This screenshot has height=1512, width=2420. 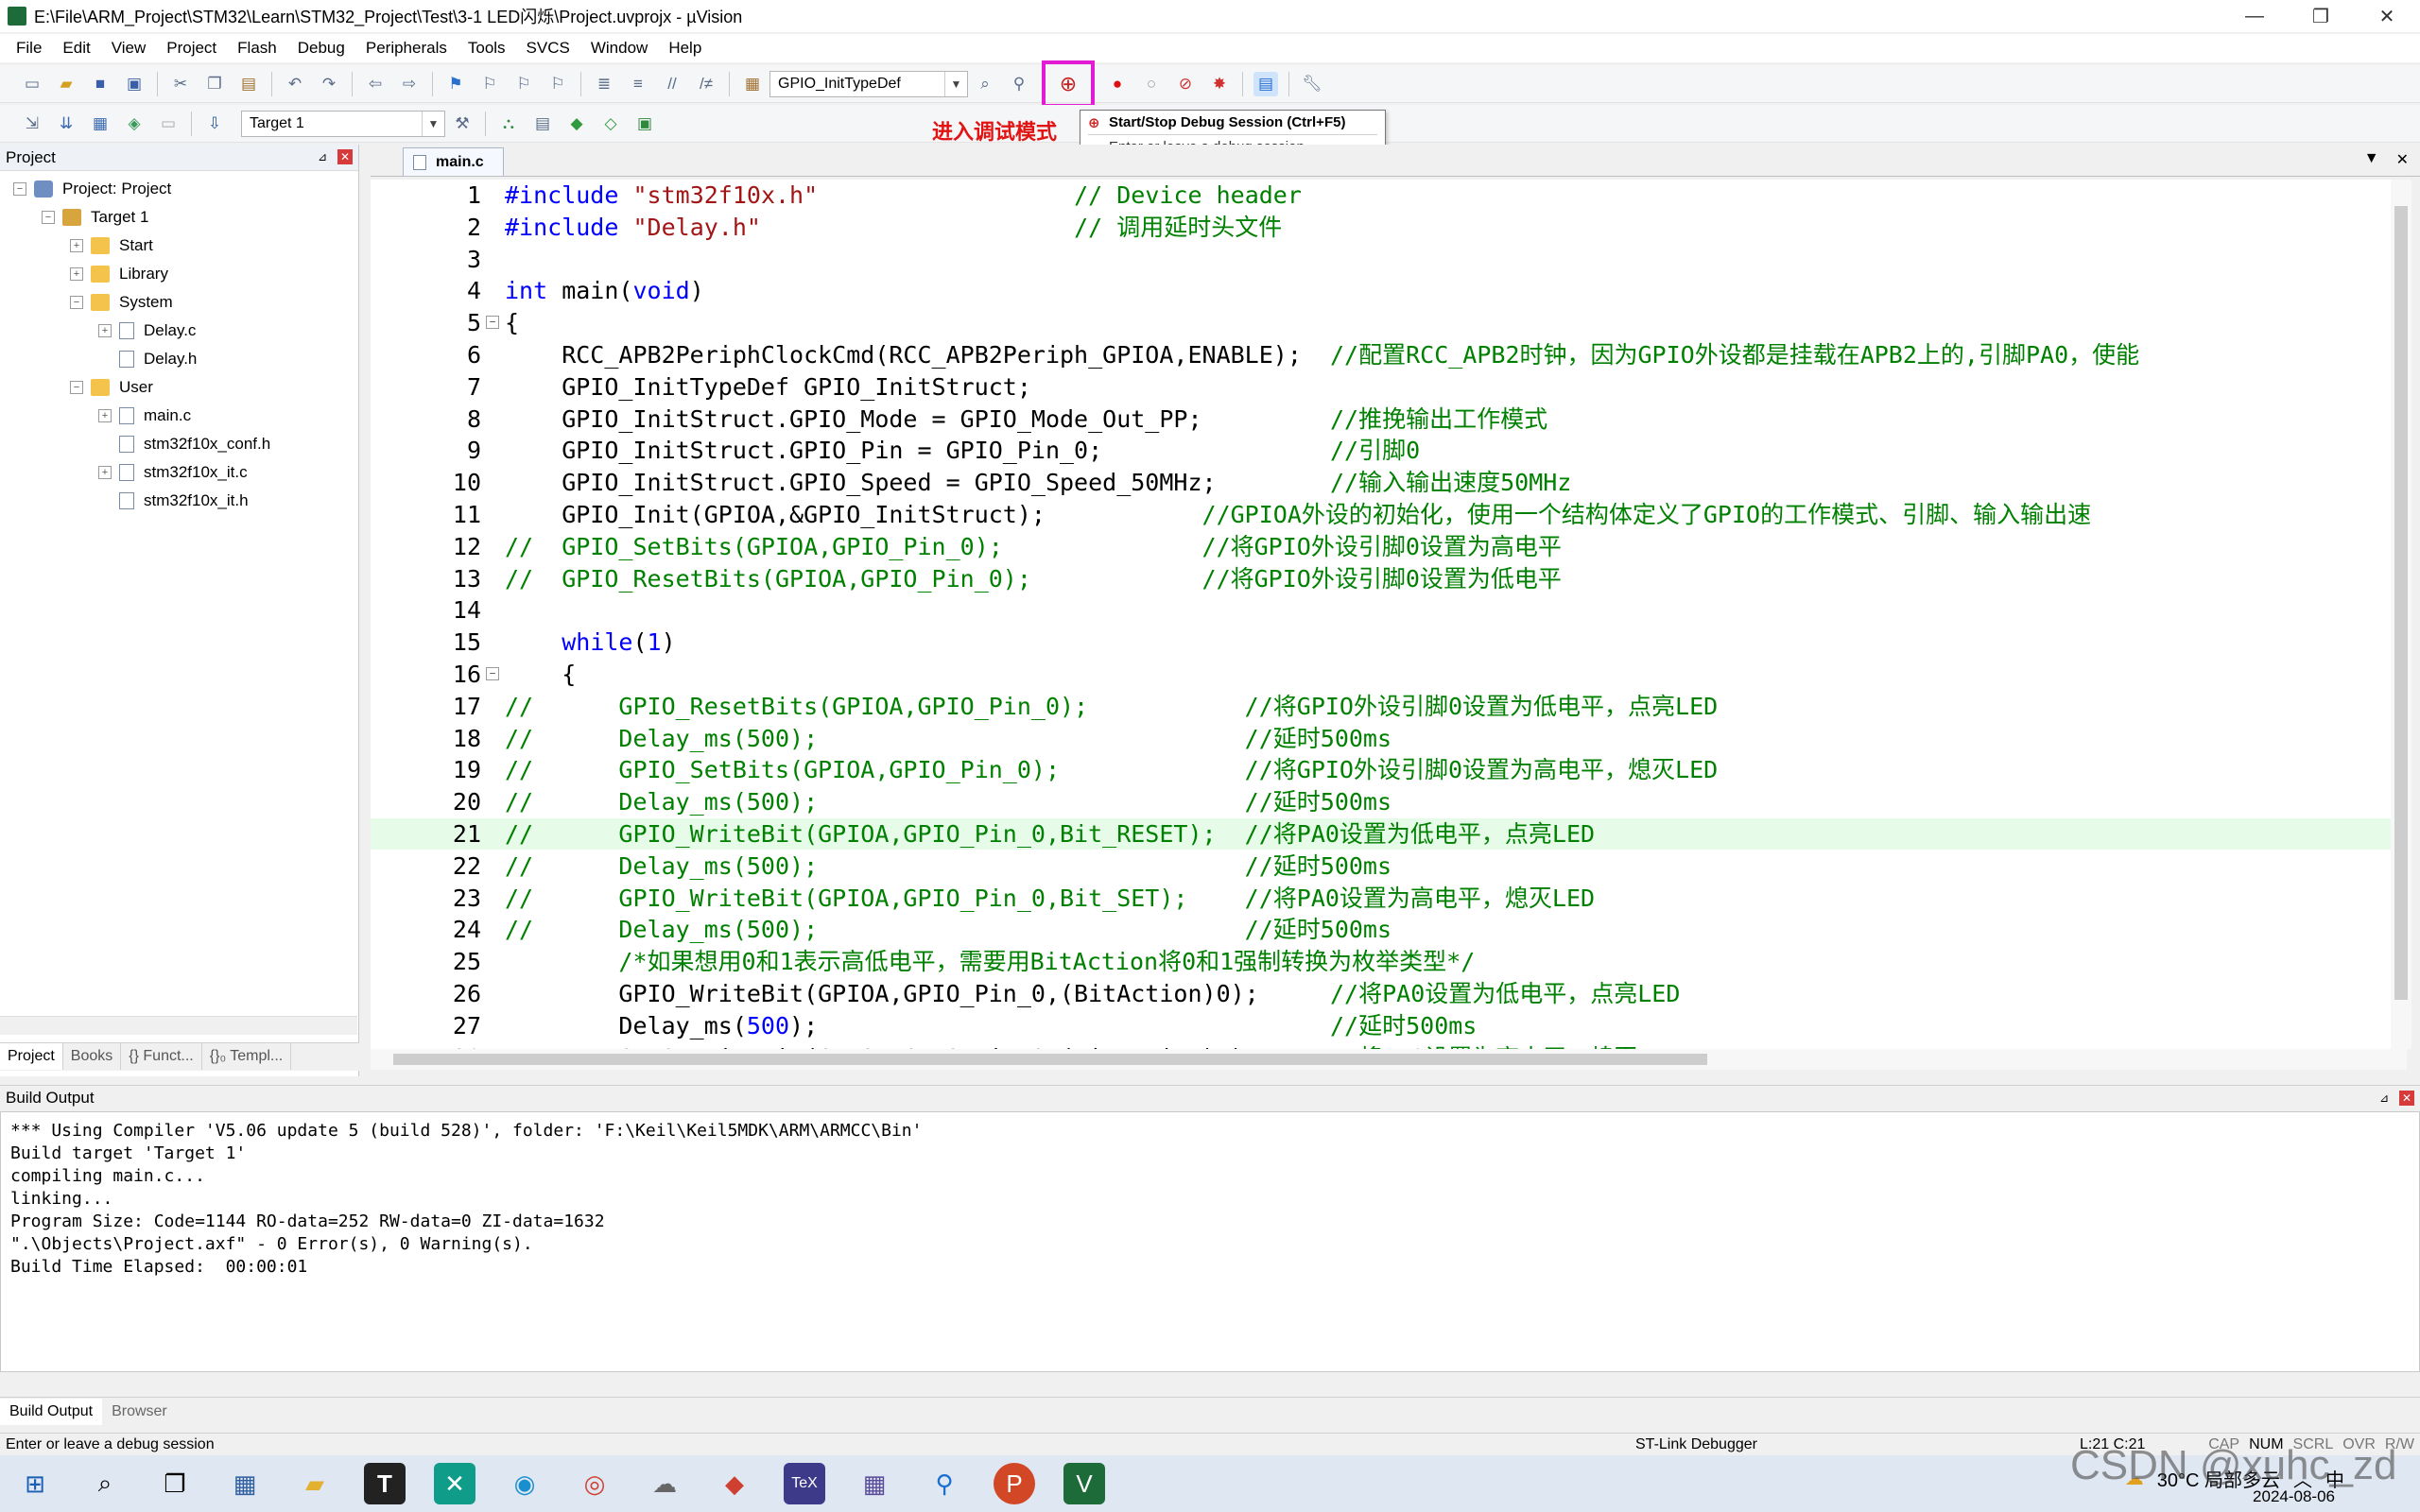 What do you see at coordinates (100, 84) in the screenshot?
I see `save-icon: ■` at bounding box center [100, 84].